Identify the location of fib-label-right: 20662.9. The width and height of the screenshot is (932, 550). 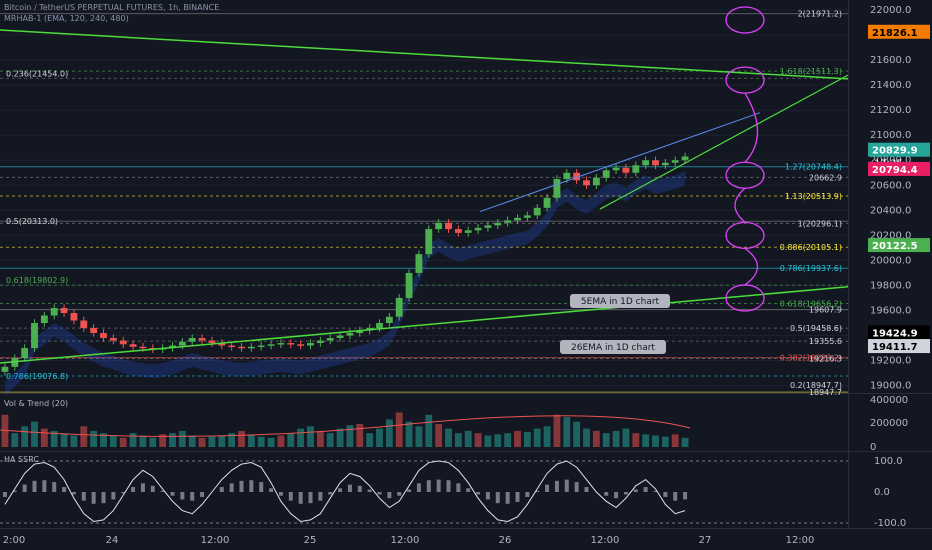
(825, 177).